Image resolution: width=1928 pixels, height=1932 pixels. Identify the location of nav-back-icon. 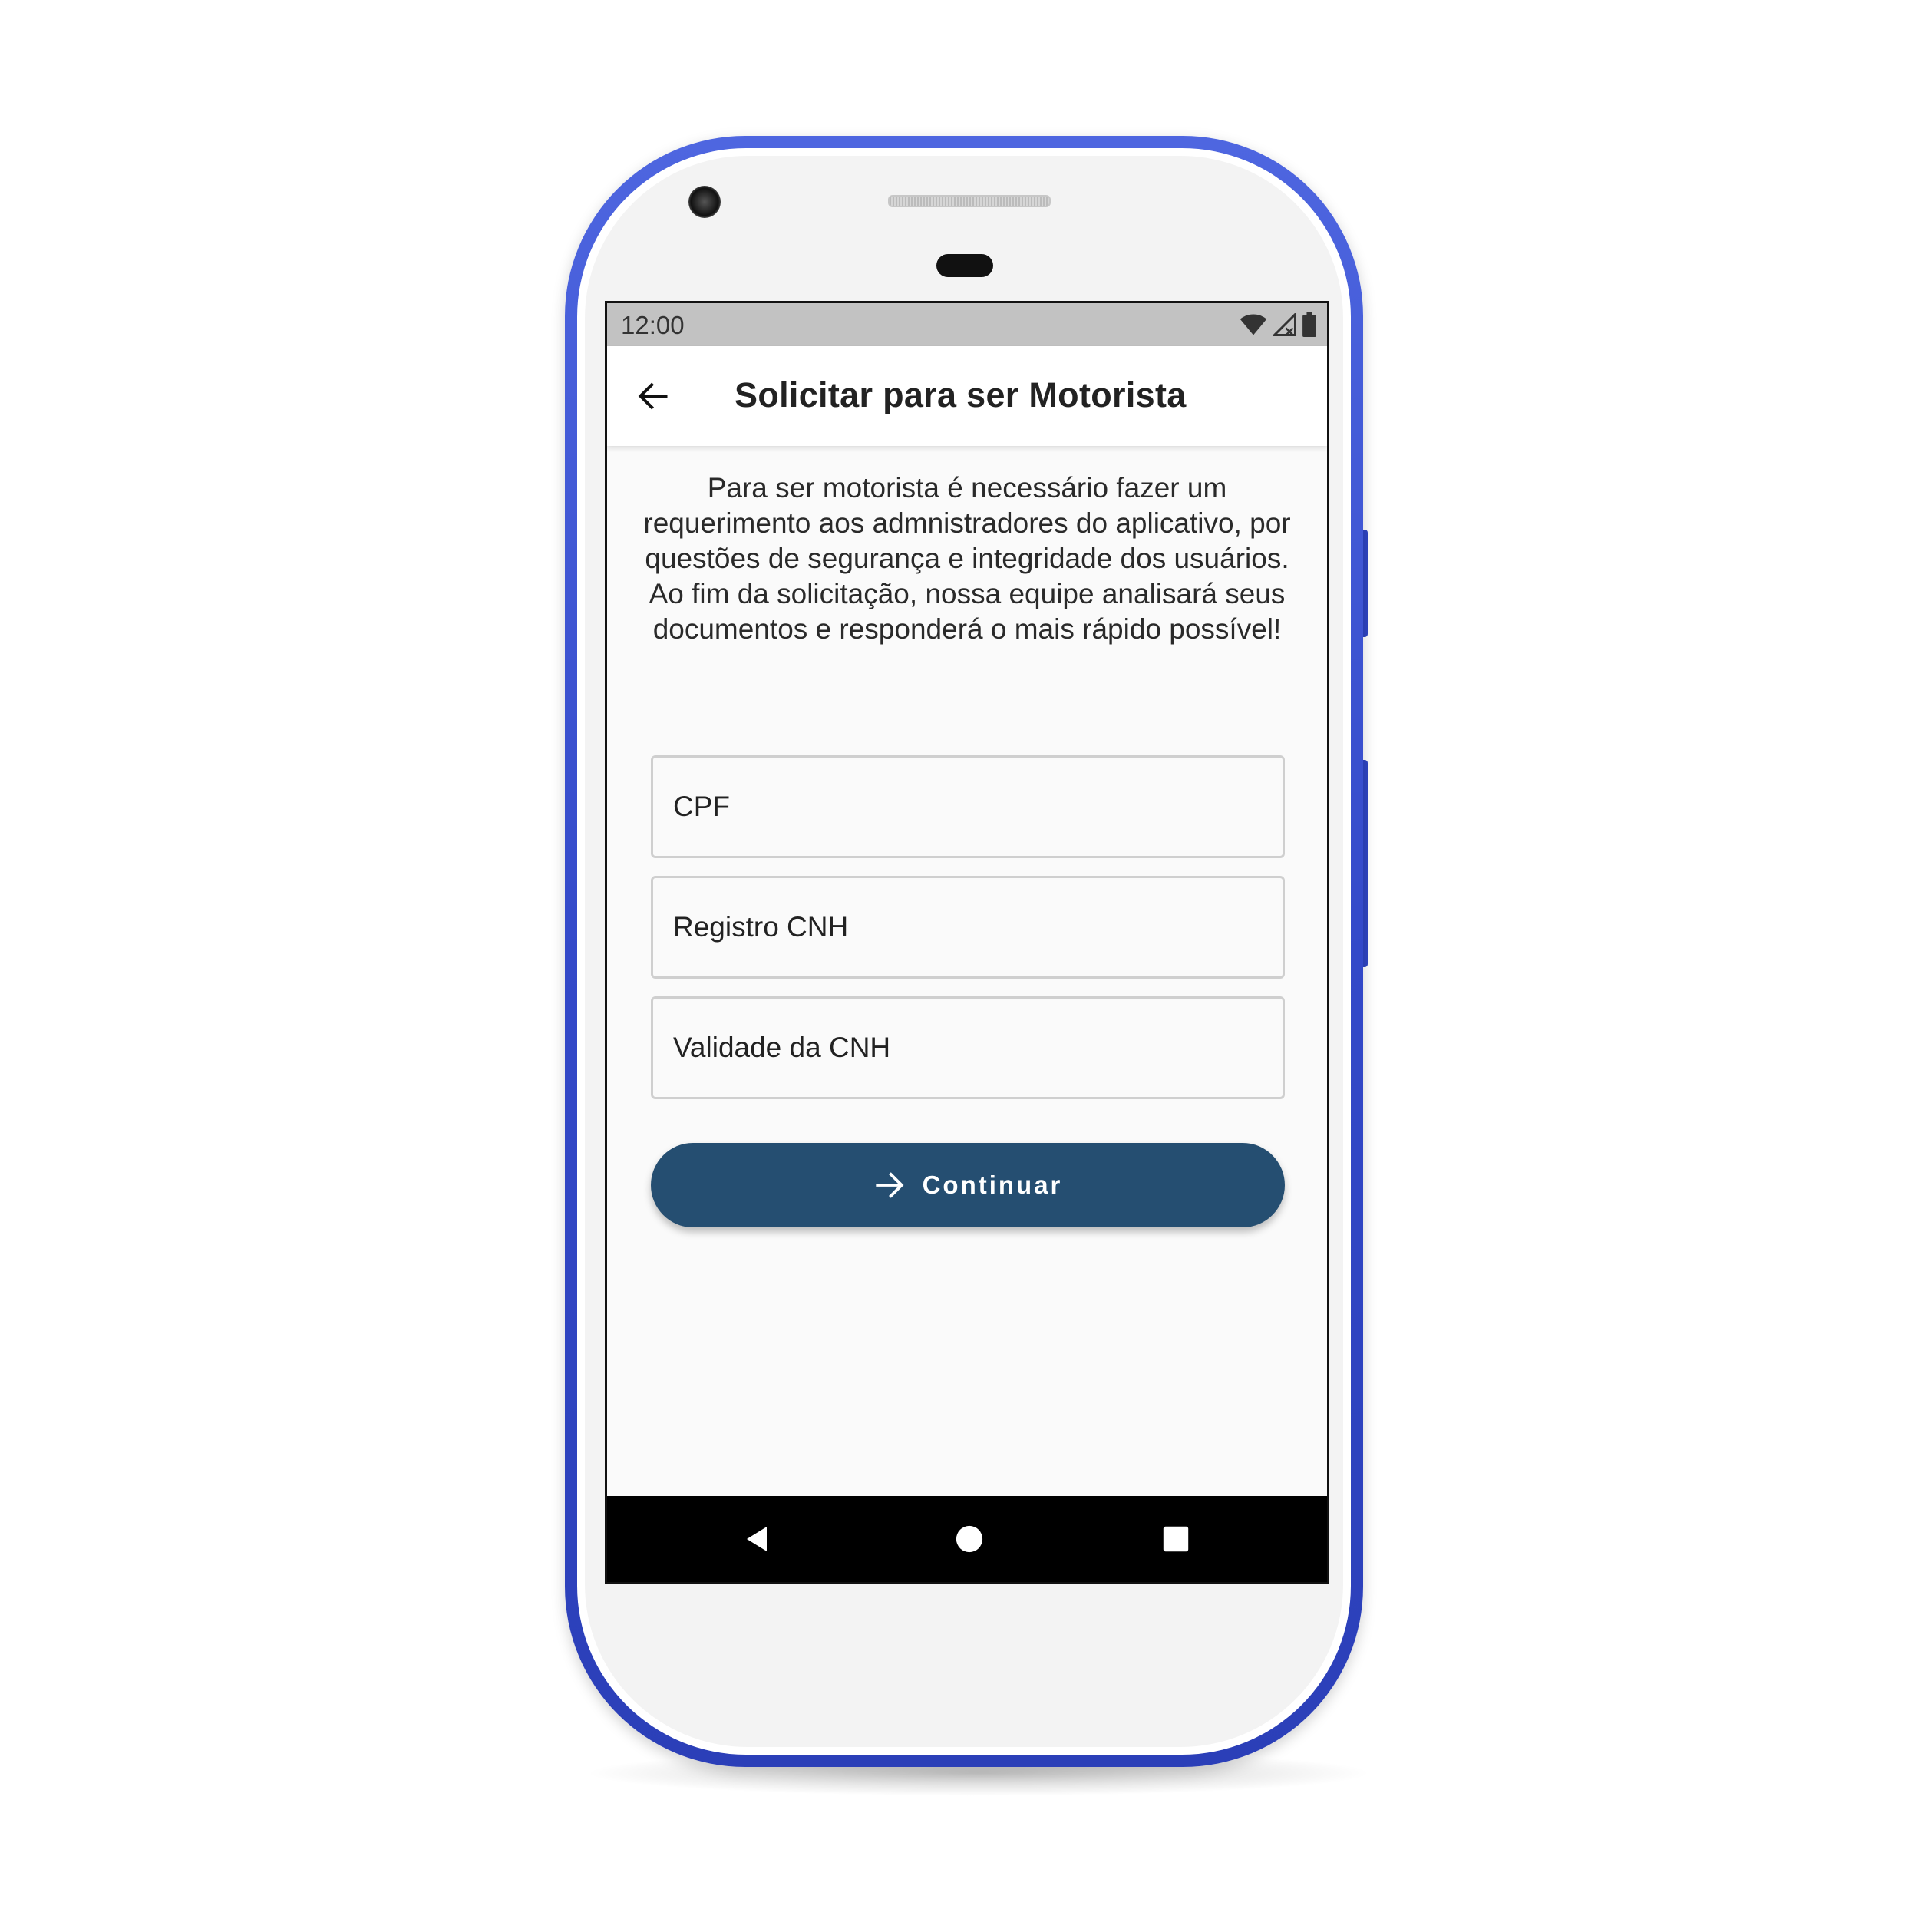
(757, 1539).